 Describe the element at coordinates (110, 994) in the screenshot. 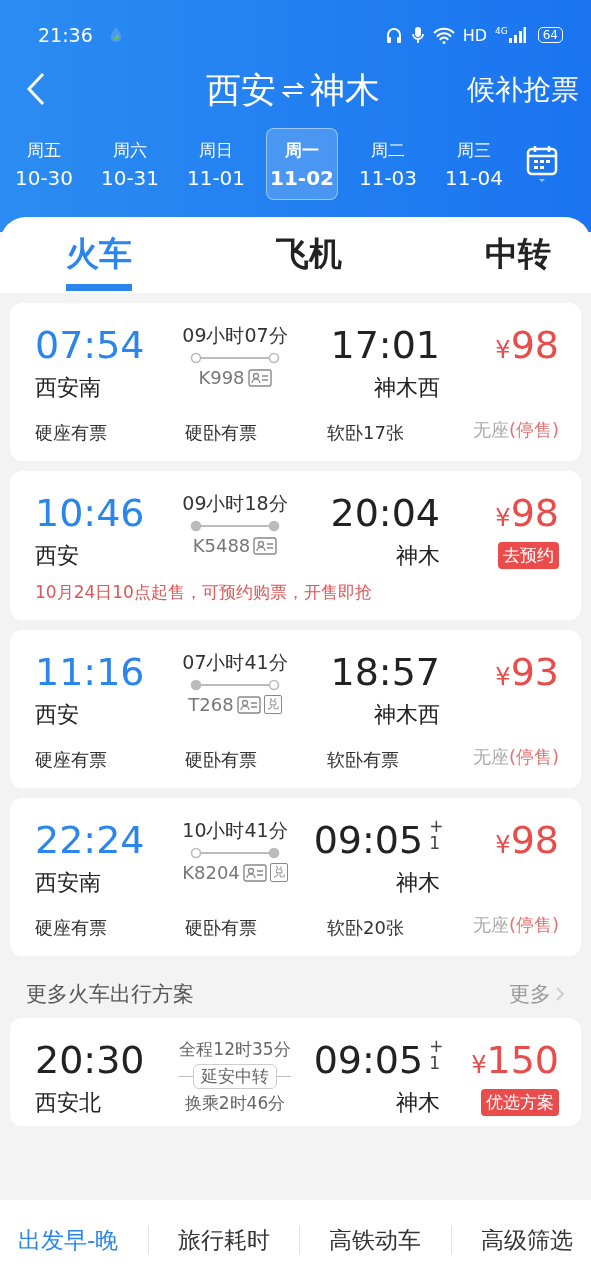

I see `section-title: 更多火车出行方案` at that location.